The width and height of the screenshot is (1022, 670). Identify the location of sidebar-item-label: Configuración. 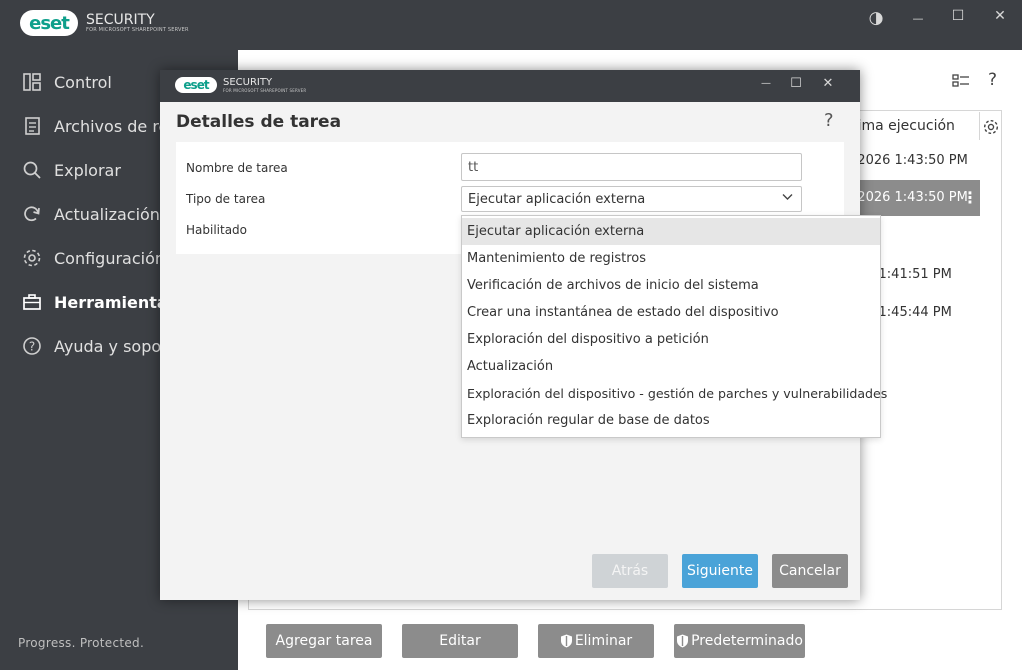
(110, 258).